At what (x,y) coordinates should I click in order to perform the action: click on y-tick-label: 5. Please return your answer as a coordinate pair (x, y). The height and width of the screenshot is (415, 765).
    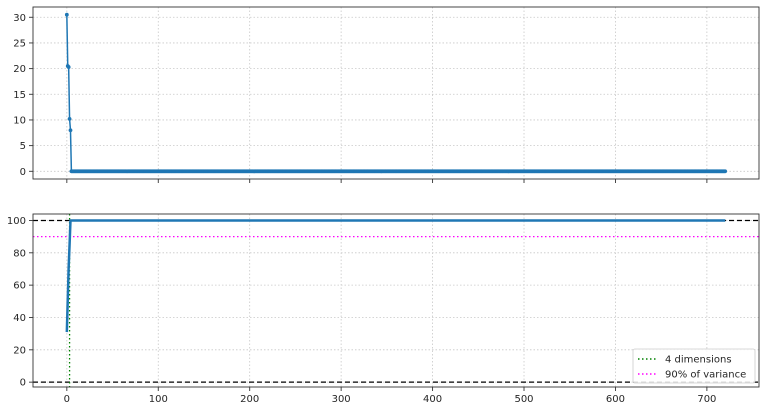
    Looking at the image, I should click on (23, 146).